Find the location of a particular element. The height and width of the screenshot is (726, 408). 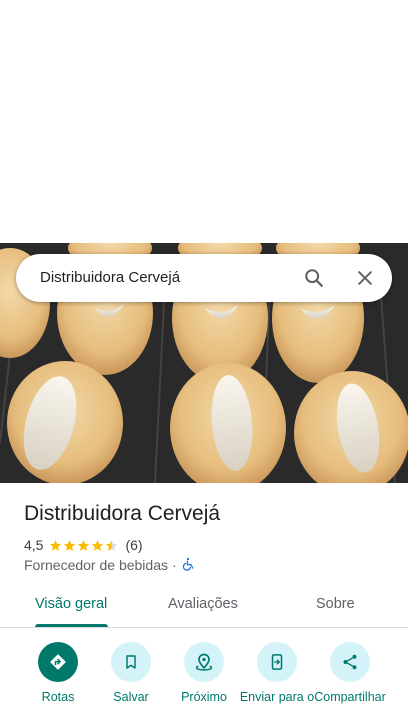

bookmark-icon is located at coordinates (131, 662).